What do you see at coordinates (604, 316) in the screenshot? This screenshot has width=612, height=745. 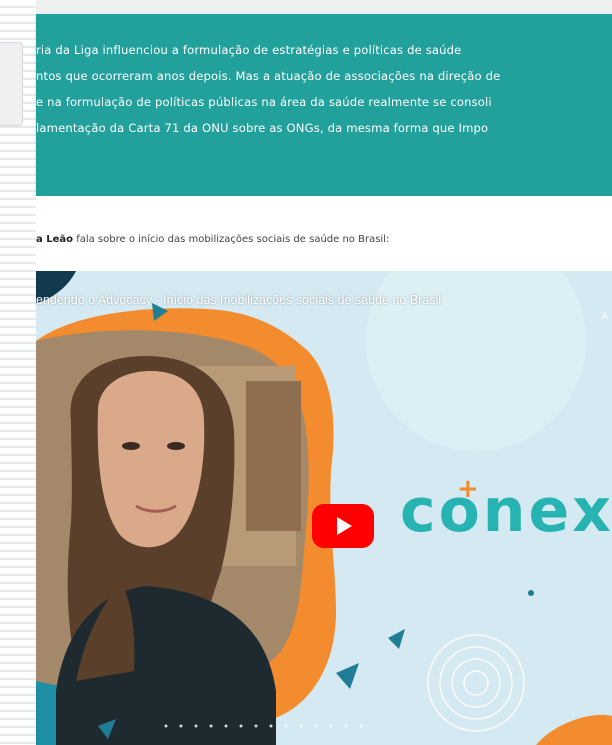 I see `video-overlay-label: A` at bounding box center [604, 316].